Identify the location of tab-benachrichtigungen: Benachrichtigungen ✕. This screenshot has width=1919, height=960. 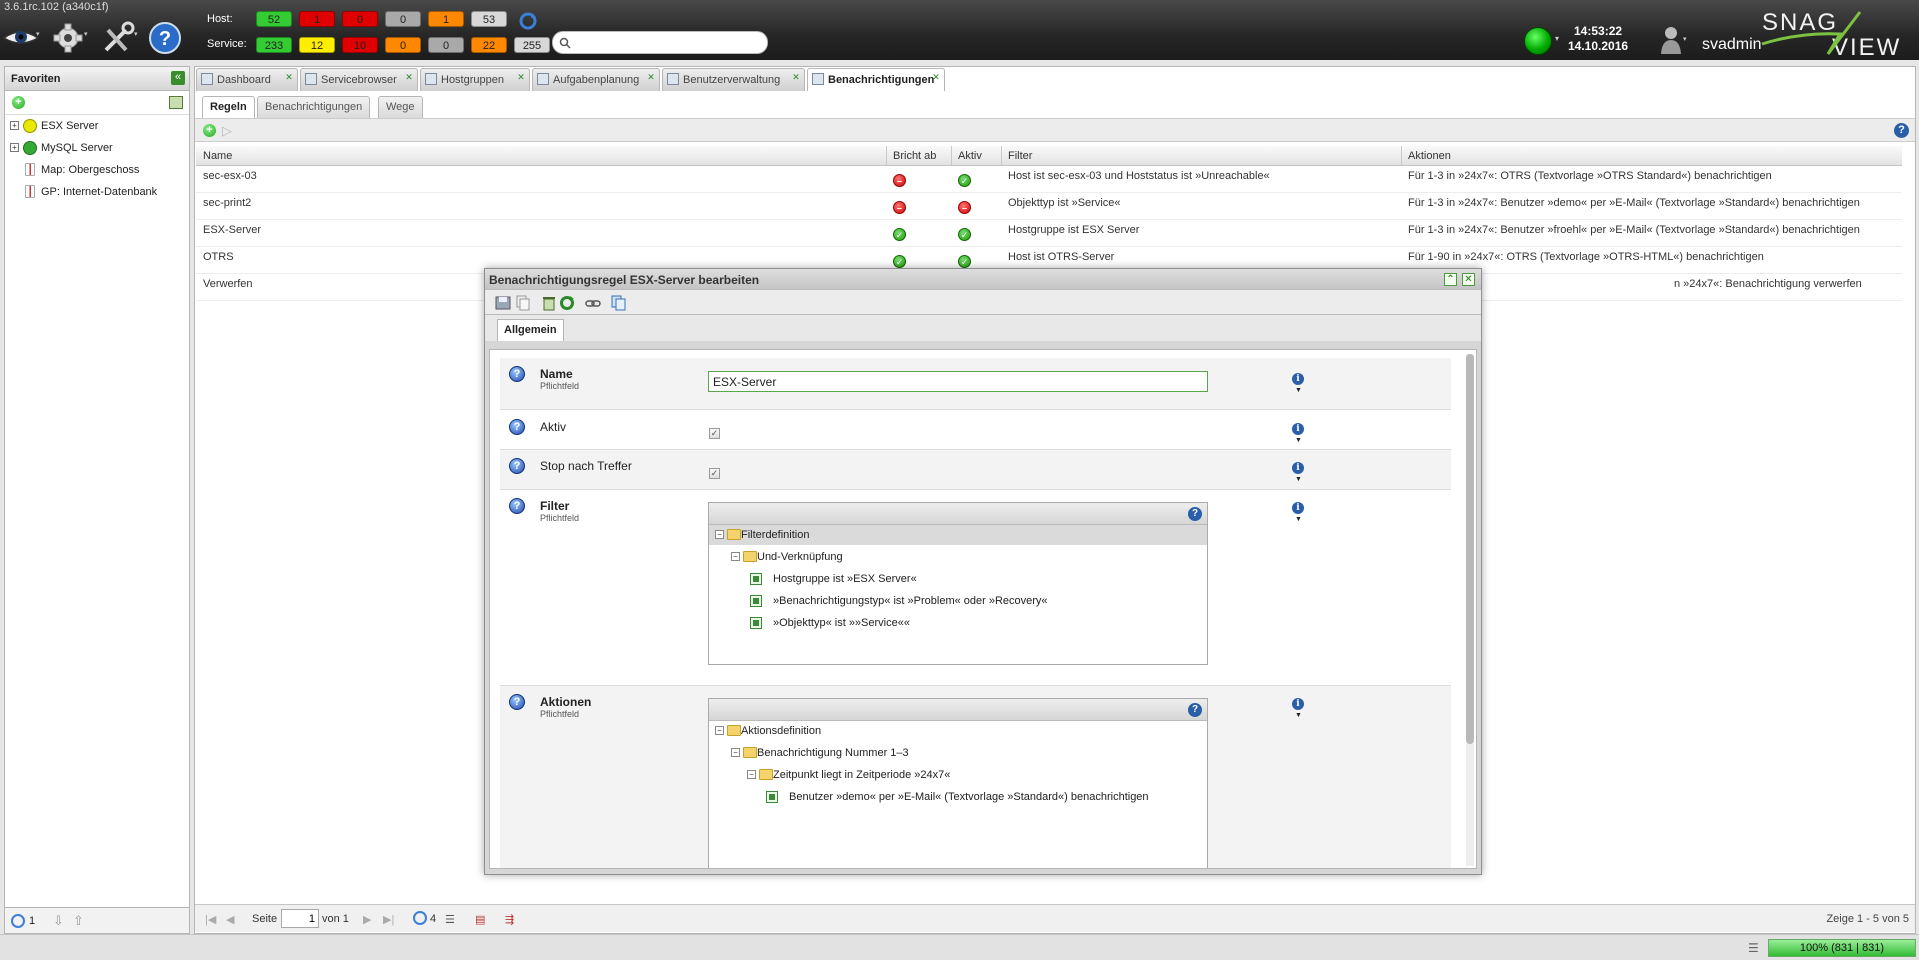
(876, 79).